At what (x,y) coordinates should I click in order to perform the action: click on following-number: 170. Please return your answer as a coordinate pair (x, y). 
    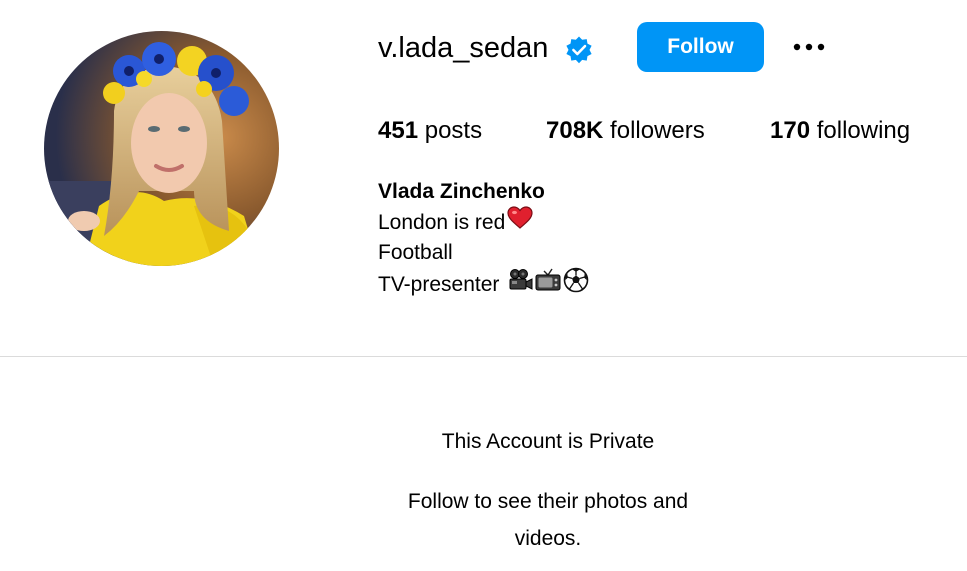
    Looking at the image, I should click on (790, 130).